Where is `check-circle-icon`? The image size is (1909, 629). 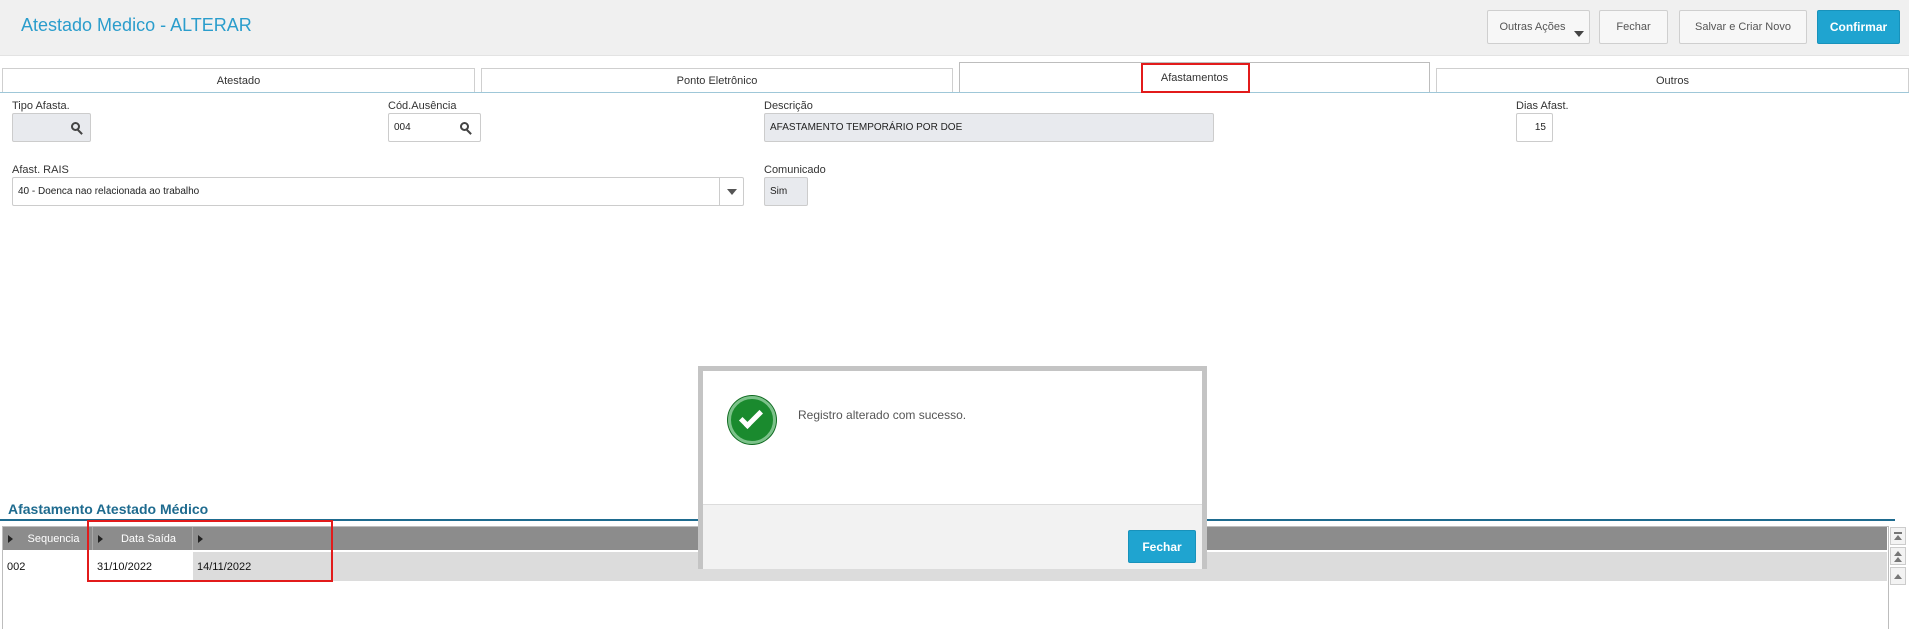
check-circle-icon is located at coordinates (752, 420).